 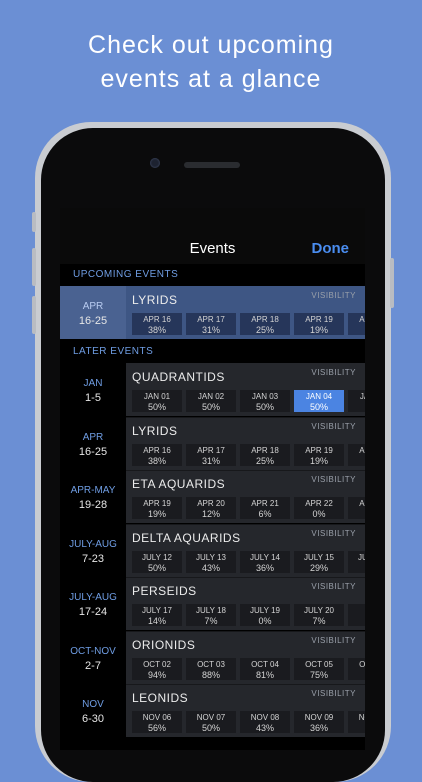 I want to click on event-name: LYRIDS, so click(x=155, y=430).